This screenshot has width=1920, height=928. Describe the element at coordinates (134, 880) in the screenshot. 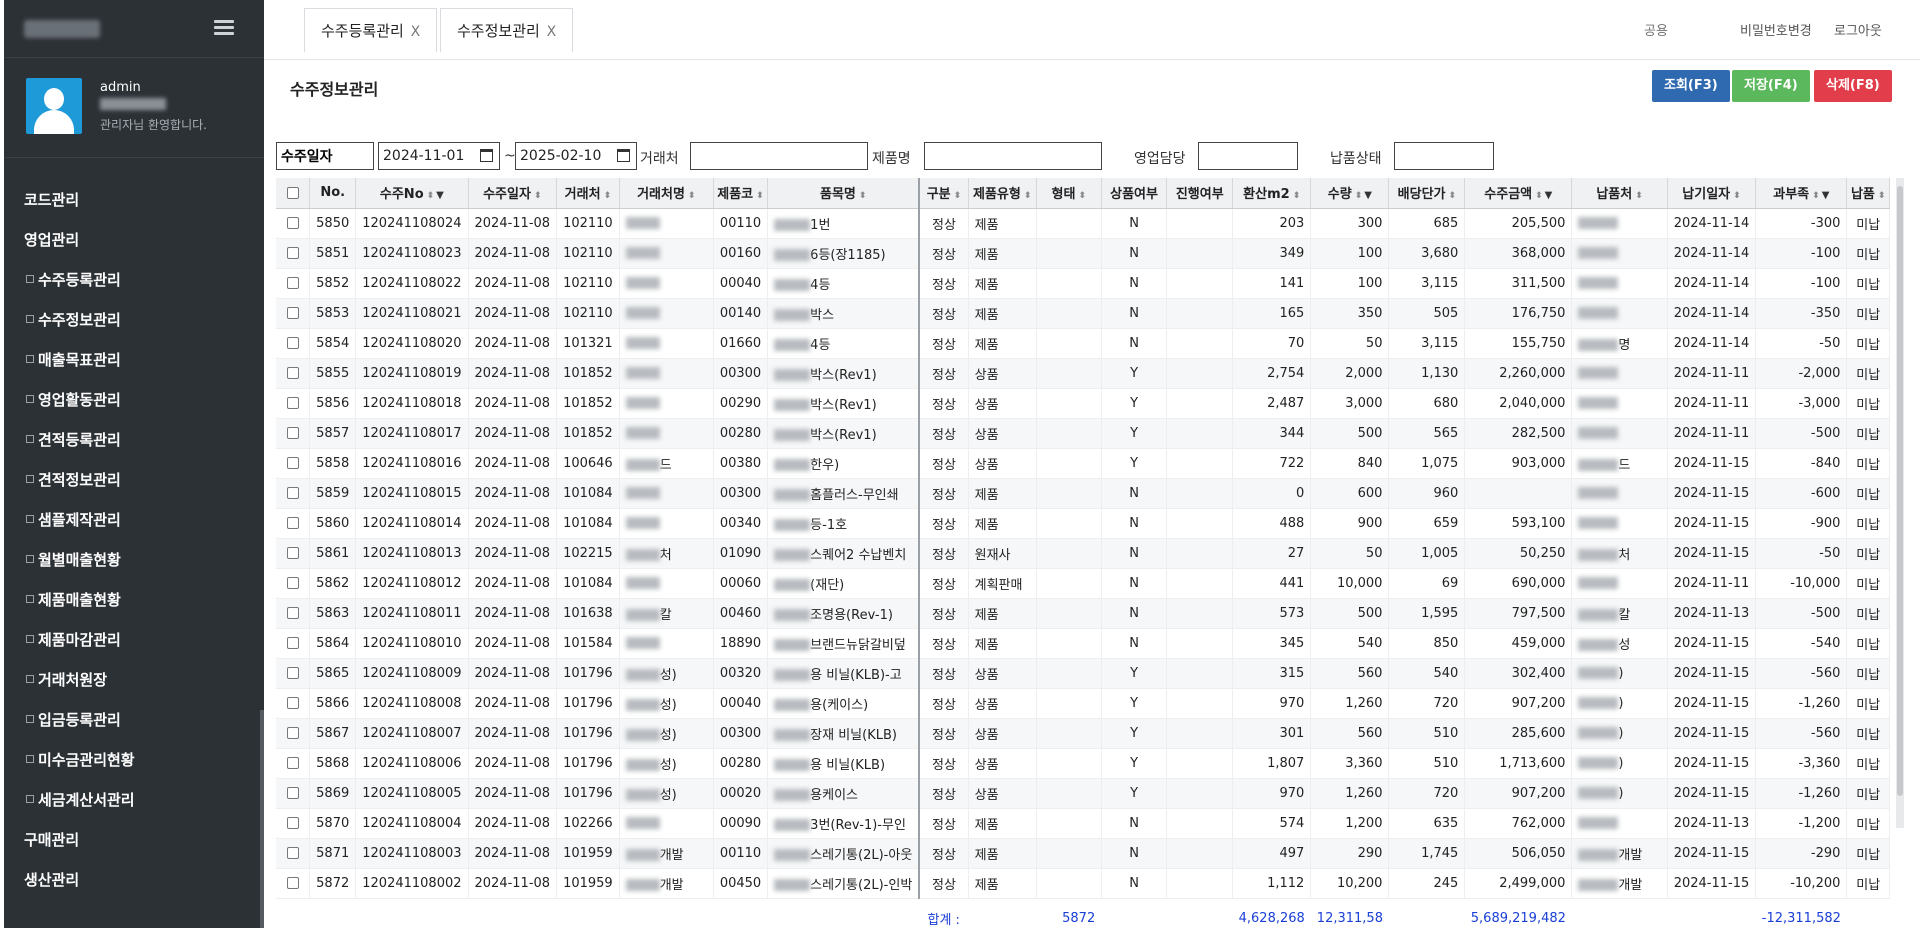

I see `sidebar-item-17: 생산관리` at that location.